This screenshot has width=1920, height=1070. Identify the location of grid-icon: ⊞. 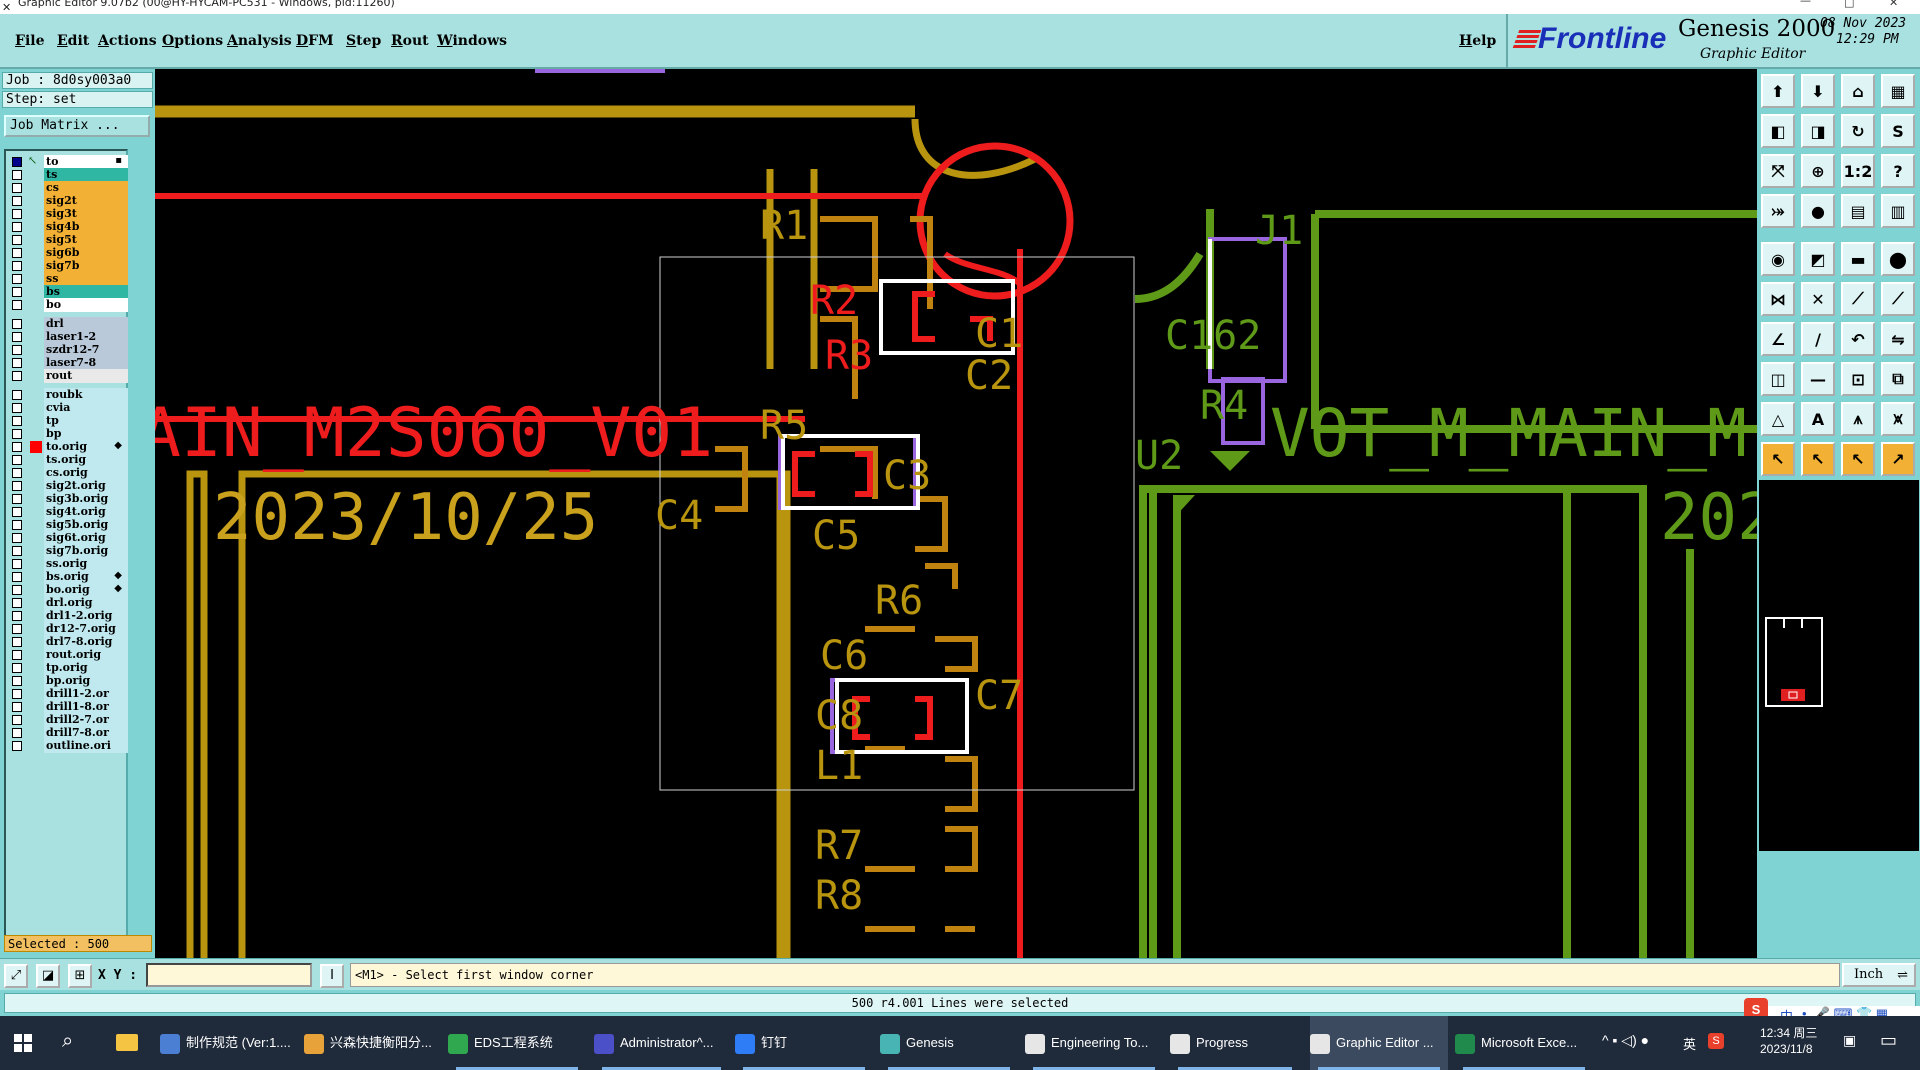
(80, 976).